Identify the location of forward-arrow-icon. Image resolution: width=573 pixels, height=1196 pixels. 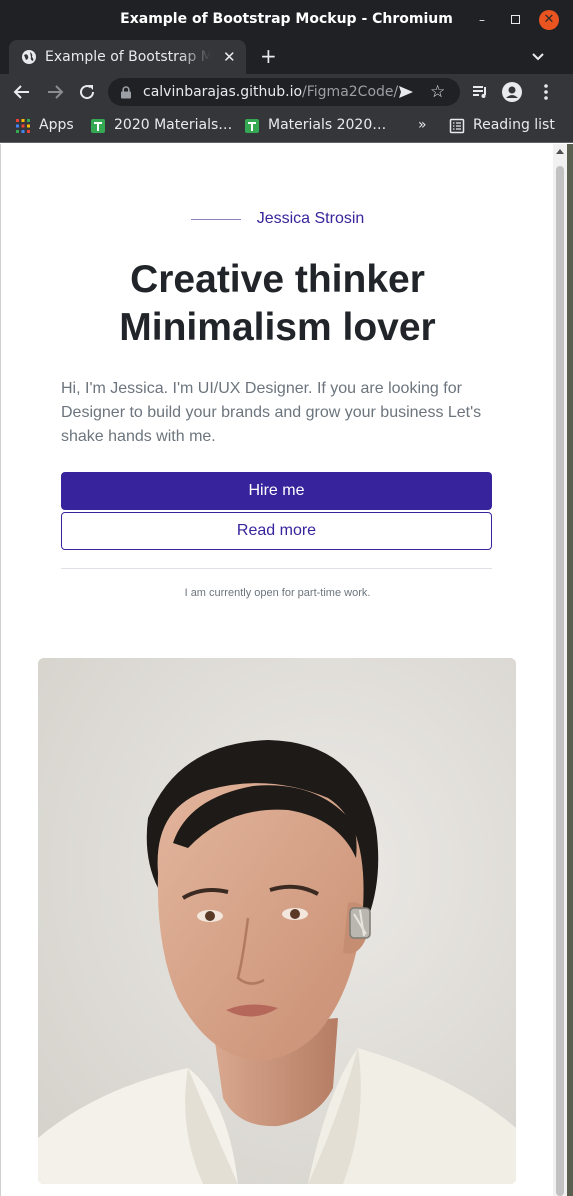
(55, 92).